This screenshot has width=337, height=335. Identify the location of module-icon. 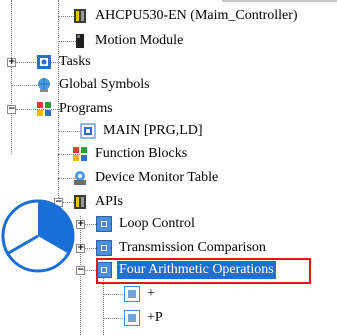
(80, 41).